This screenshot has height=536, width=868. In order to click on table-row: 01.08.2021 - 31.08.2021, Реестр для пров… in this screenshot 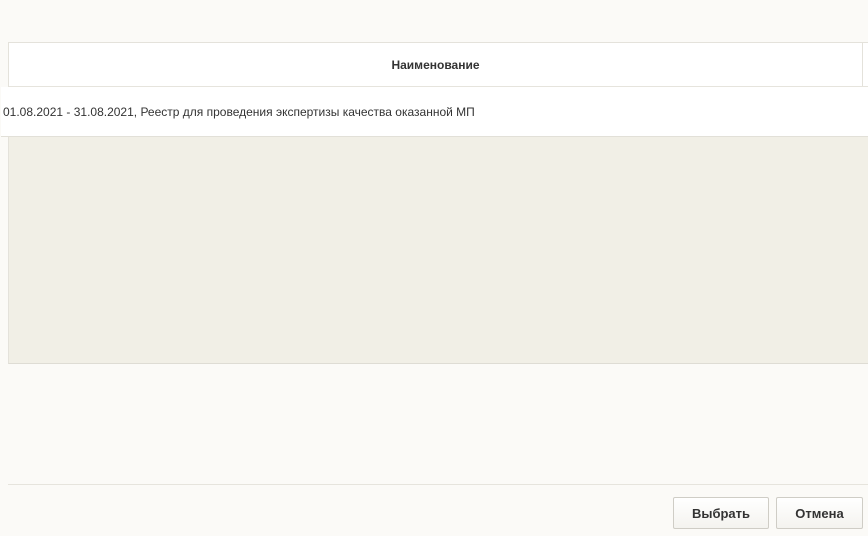, I will do `click(434, 112)`.